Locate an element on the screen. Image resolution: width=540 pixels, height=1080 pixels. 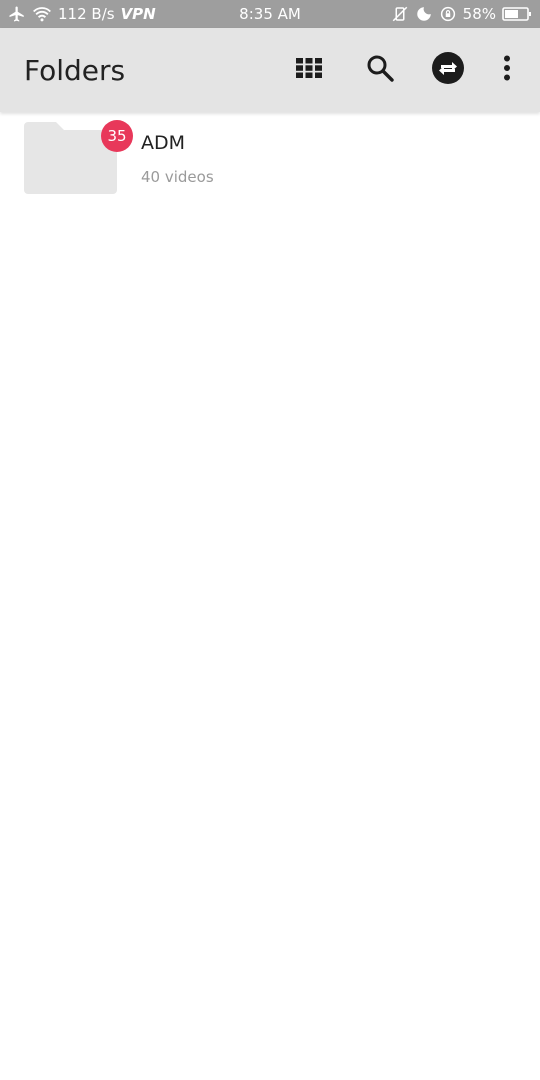
search-button is located at coordinates (380, 70).